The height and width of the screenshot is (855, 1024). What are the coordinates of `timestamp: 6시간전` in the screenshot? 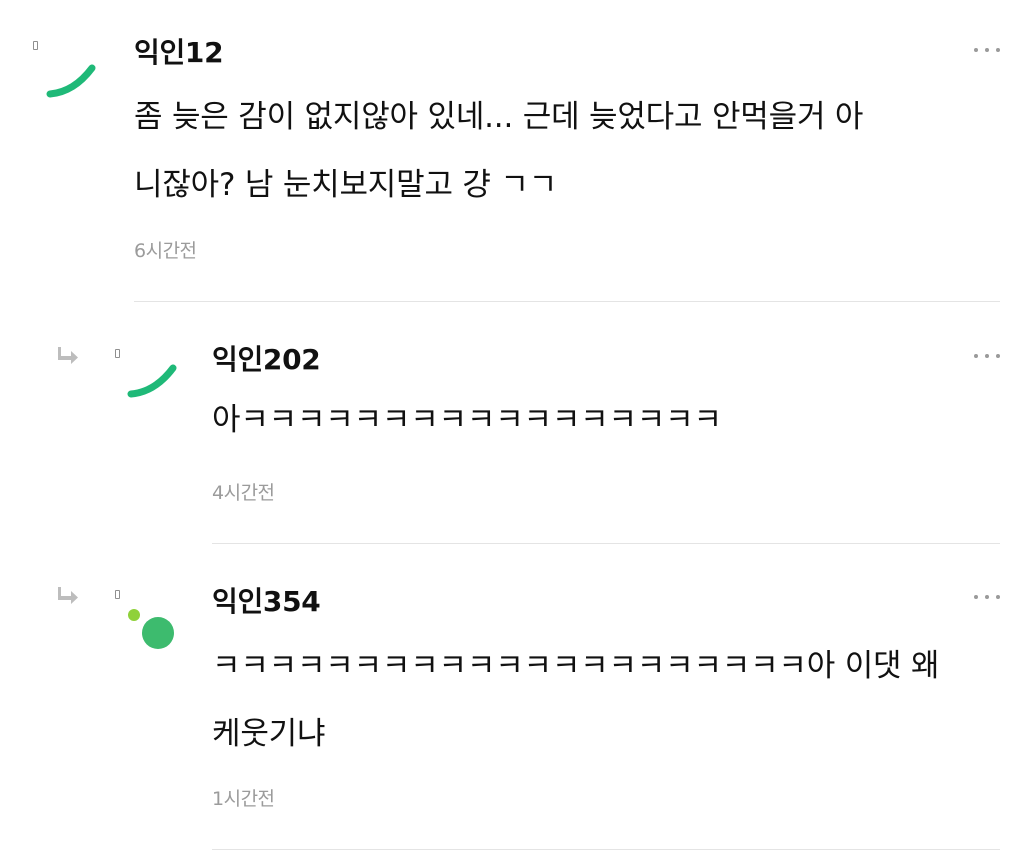 It's located at (165, 251).